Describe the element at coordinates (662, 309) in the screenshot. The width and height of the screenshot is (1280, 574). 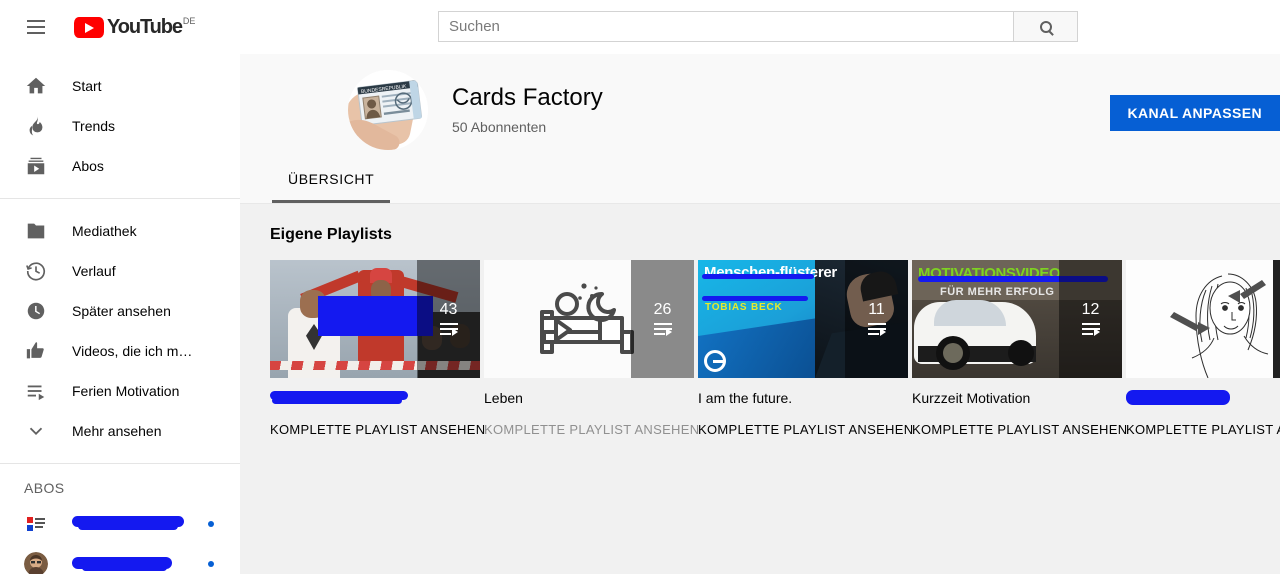
I see `playlist-video-count: 26` at that location.